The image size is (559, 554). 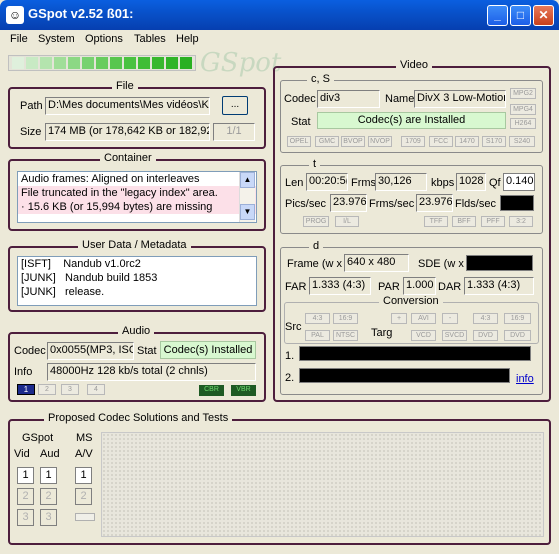 I want to click on fcc-flag: FCC, so click(x=441, y=141).